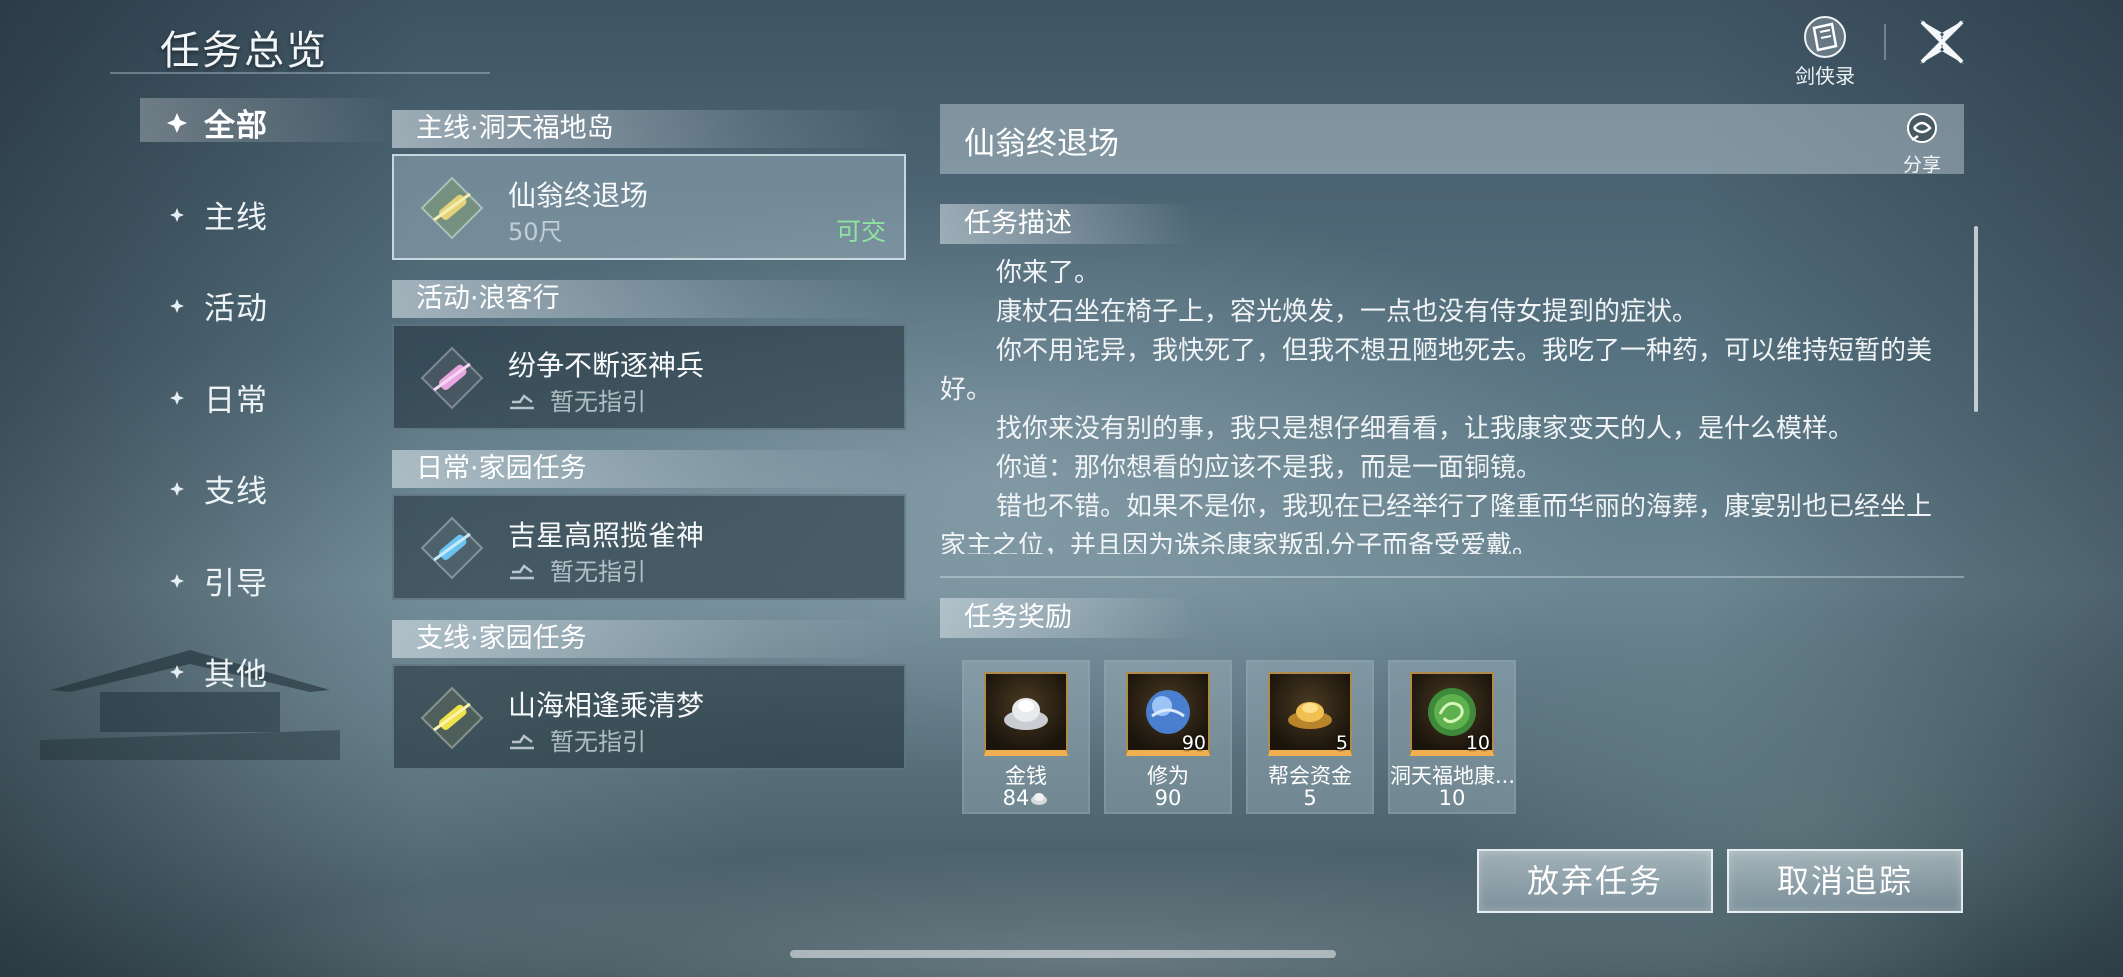 The width and height of the screenshot is (2123, 977). What do you see at coordinates (1885, 42) in the screenshot?
I see `header-divider` at bounding box center [1885, 42].